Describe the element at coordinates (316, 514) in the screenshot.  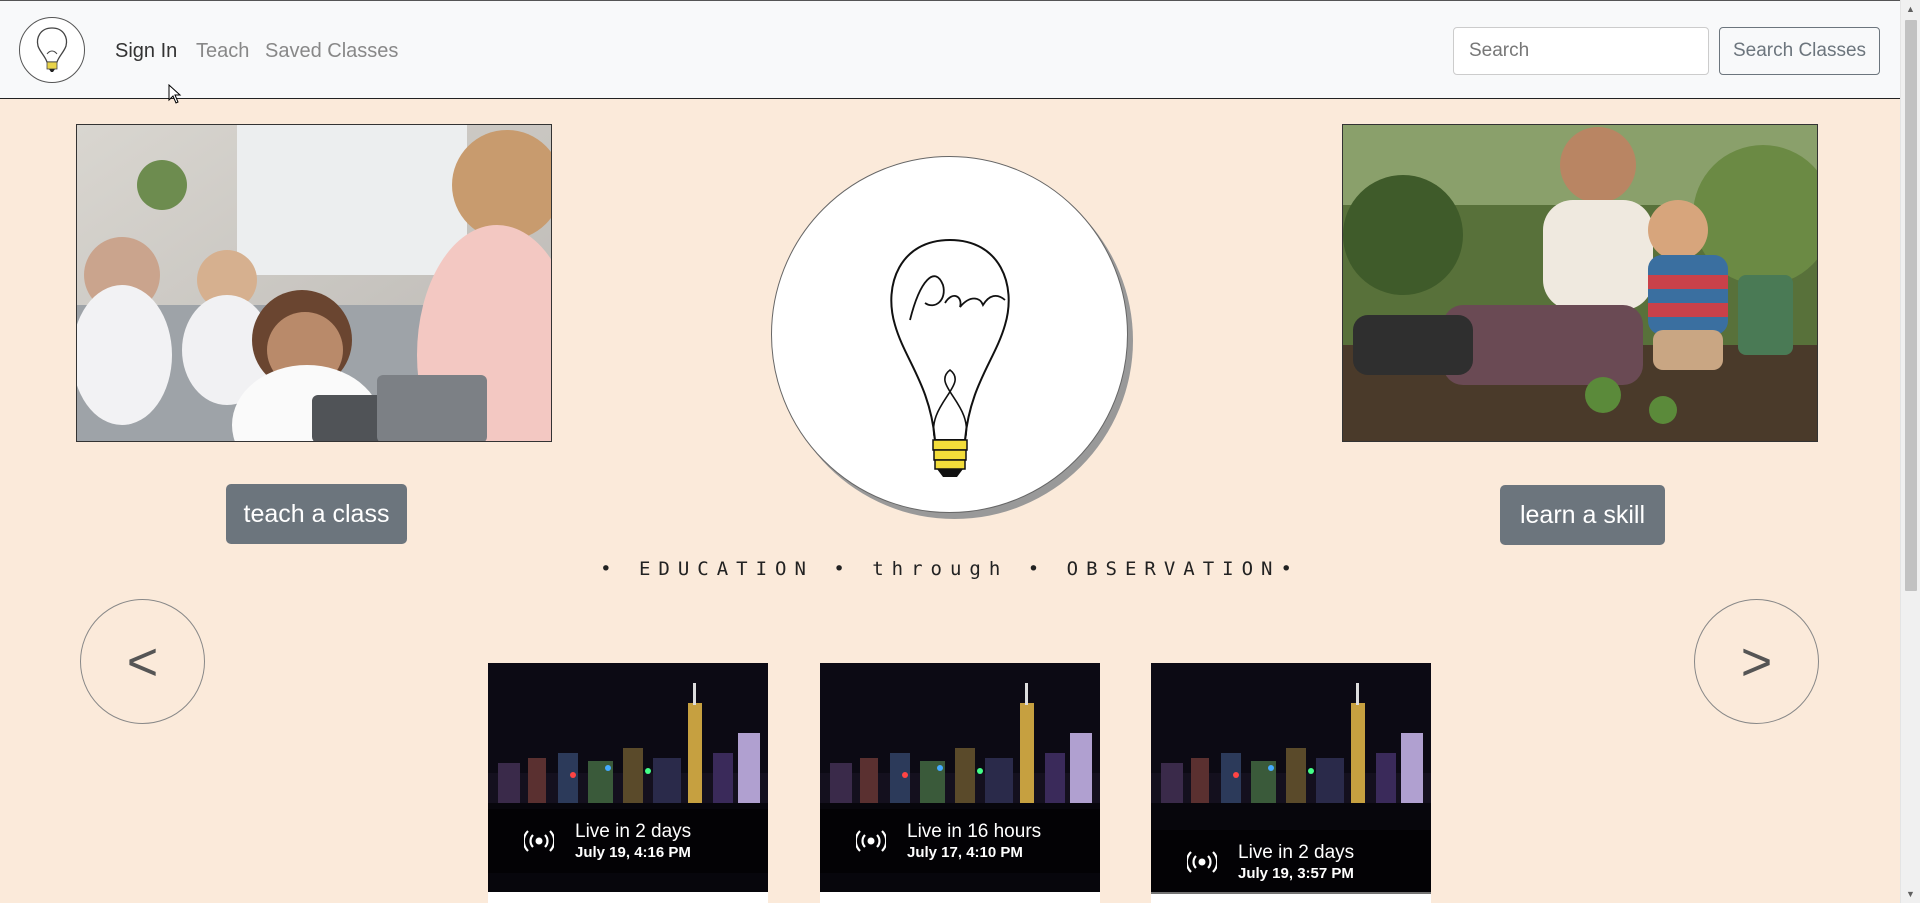
I see `teach-a-class-button: teach a class` at that location.